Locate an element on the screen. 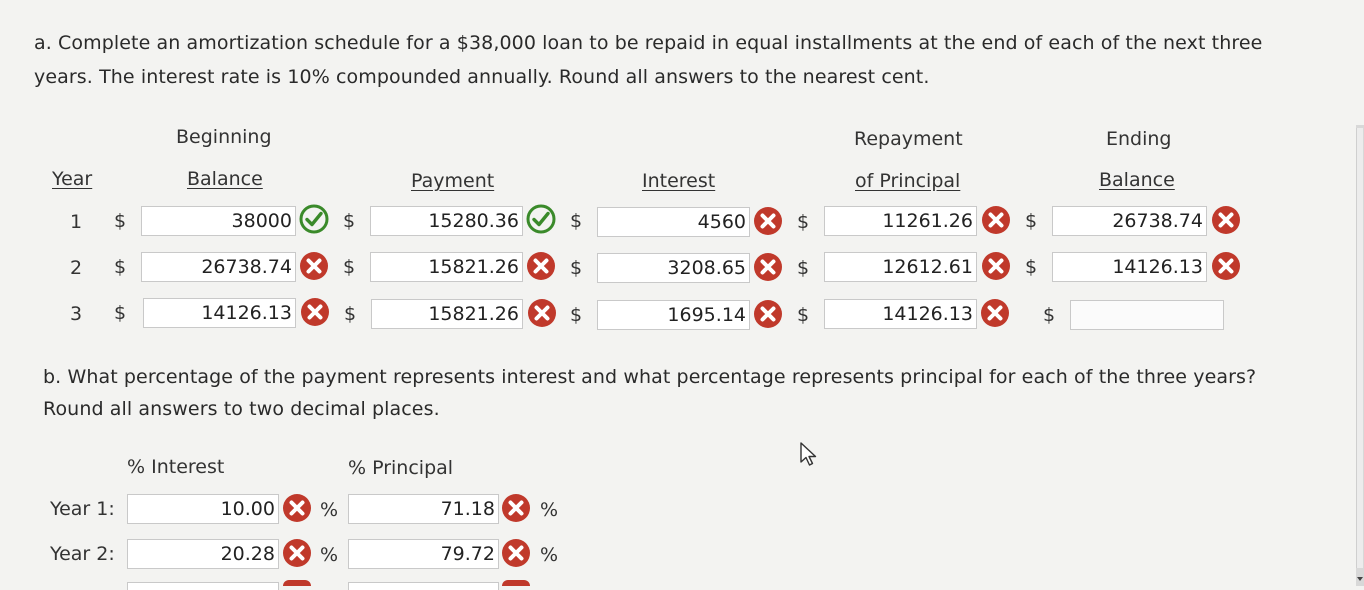 This screenshot has height=590, width=1364. scroll-down-arrow-icon is located at coordinates (1360, 579).